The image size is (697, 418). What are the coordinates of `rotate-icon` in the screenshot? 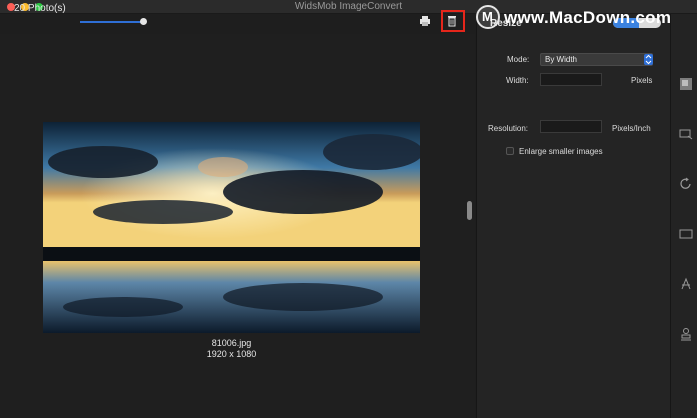 It's located at (686, 184).